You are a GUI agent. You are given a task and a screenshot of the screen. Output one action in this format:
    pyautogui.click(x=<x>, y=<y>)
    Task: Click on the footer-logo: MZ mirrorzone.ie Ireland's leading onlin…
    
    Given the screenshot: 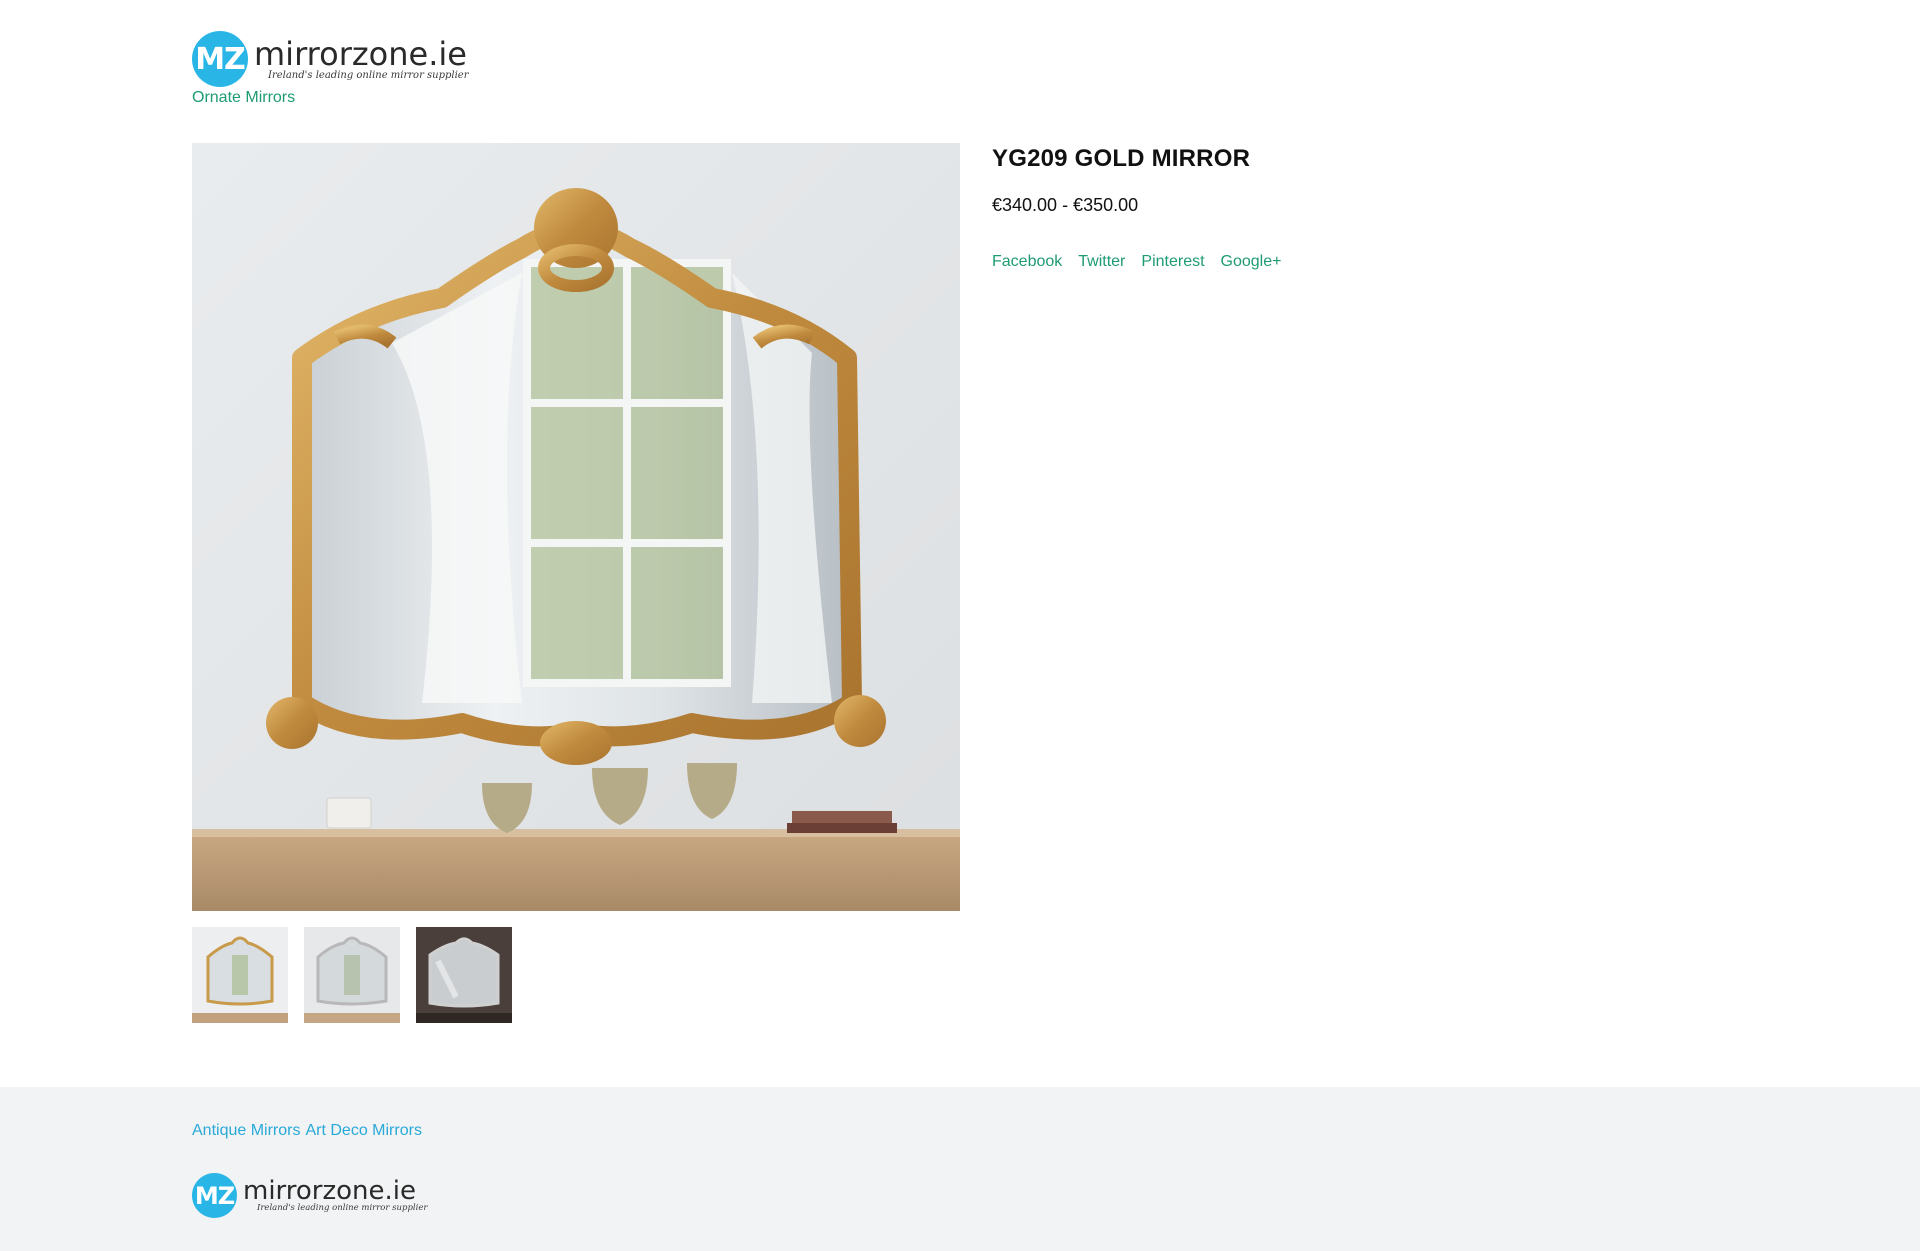 What is the action you would take?
    pyautogui.click(x=309, y=1195)
    